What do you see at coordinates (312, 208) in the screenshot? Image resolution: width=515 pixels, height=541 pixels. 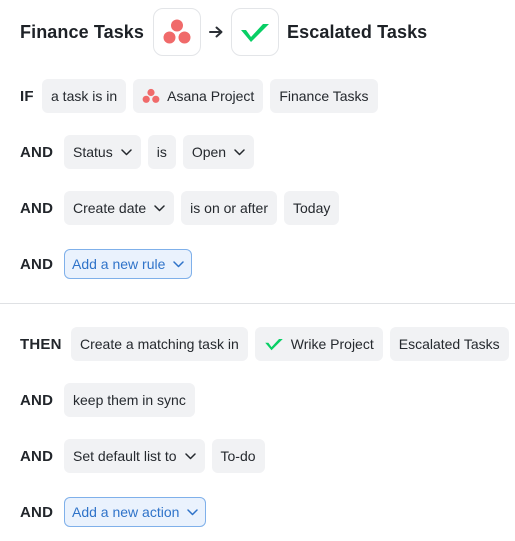 I see `date-value: Today` at bounding box center [312, 208].